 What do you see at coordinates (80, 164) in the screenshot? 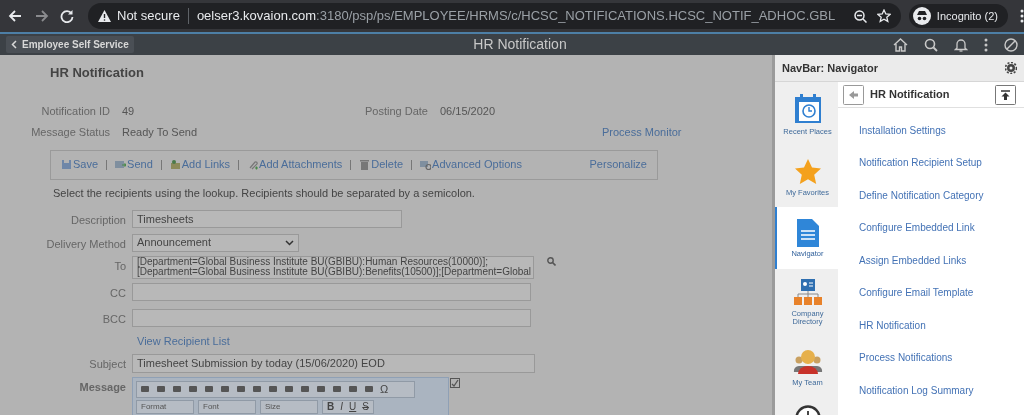
I see `save-button: Save` at bounding box center [80, 164].